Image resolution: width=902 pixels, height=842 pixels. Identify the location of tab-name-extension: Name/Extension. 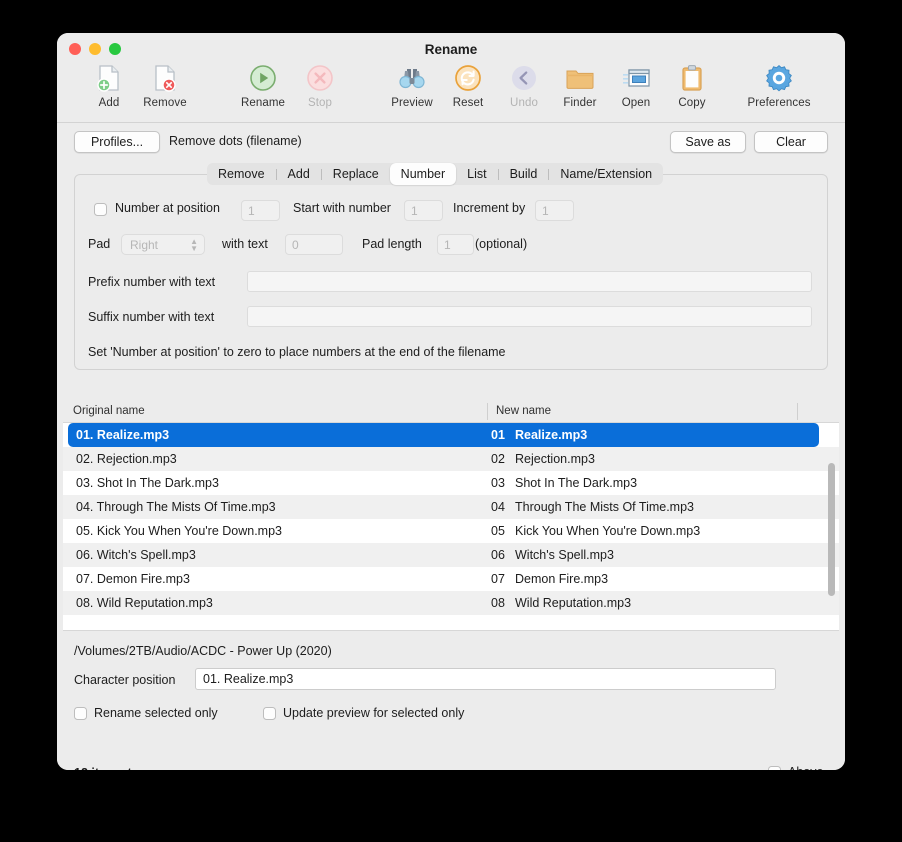
(606, 174).